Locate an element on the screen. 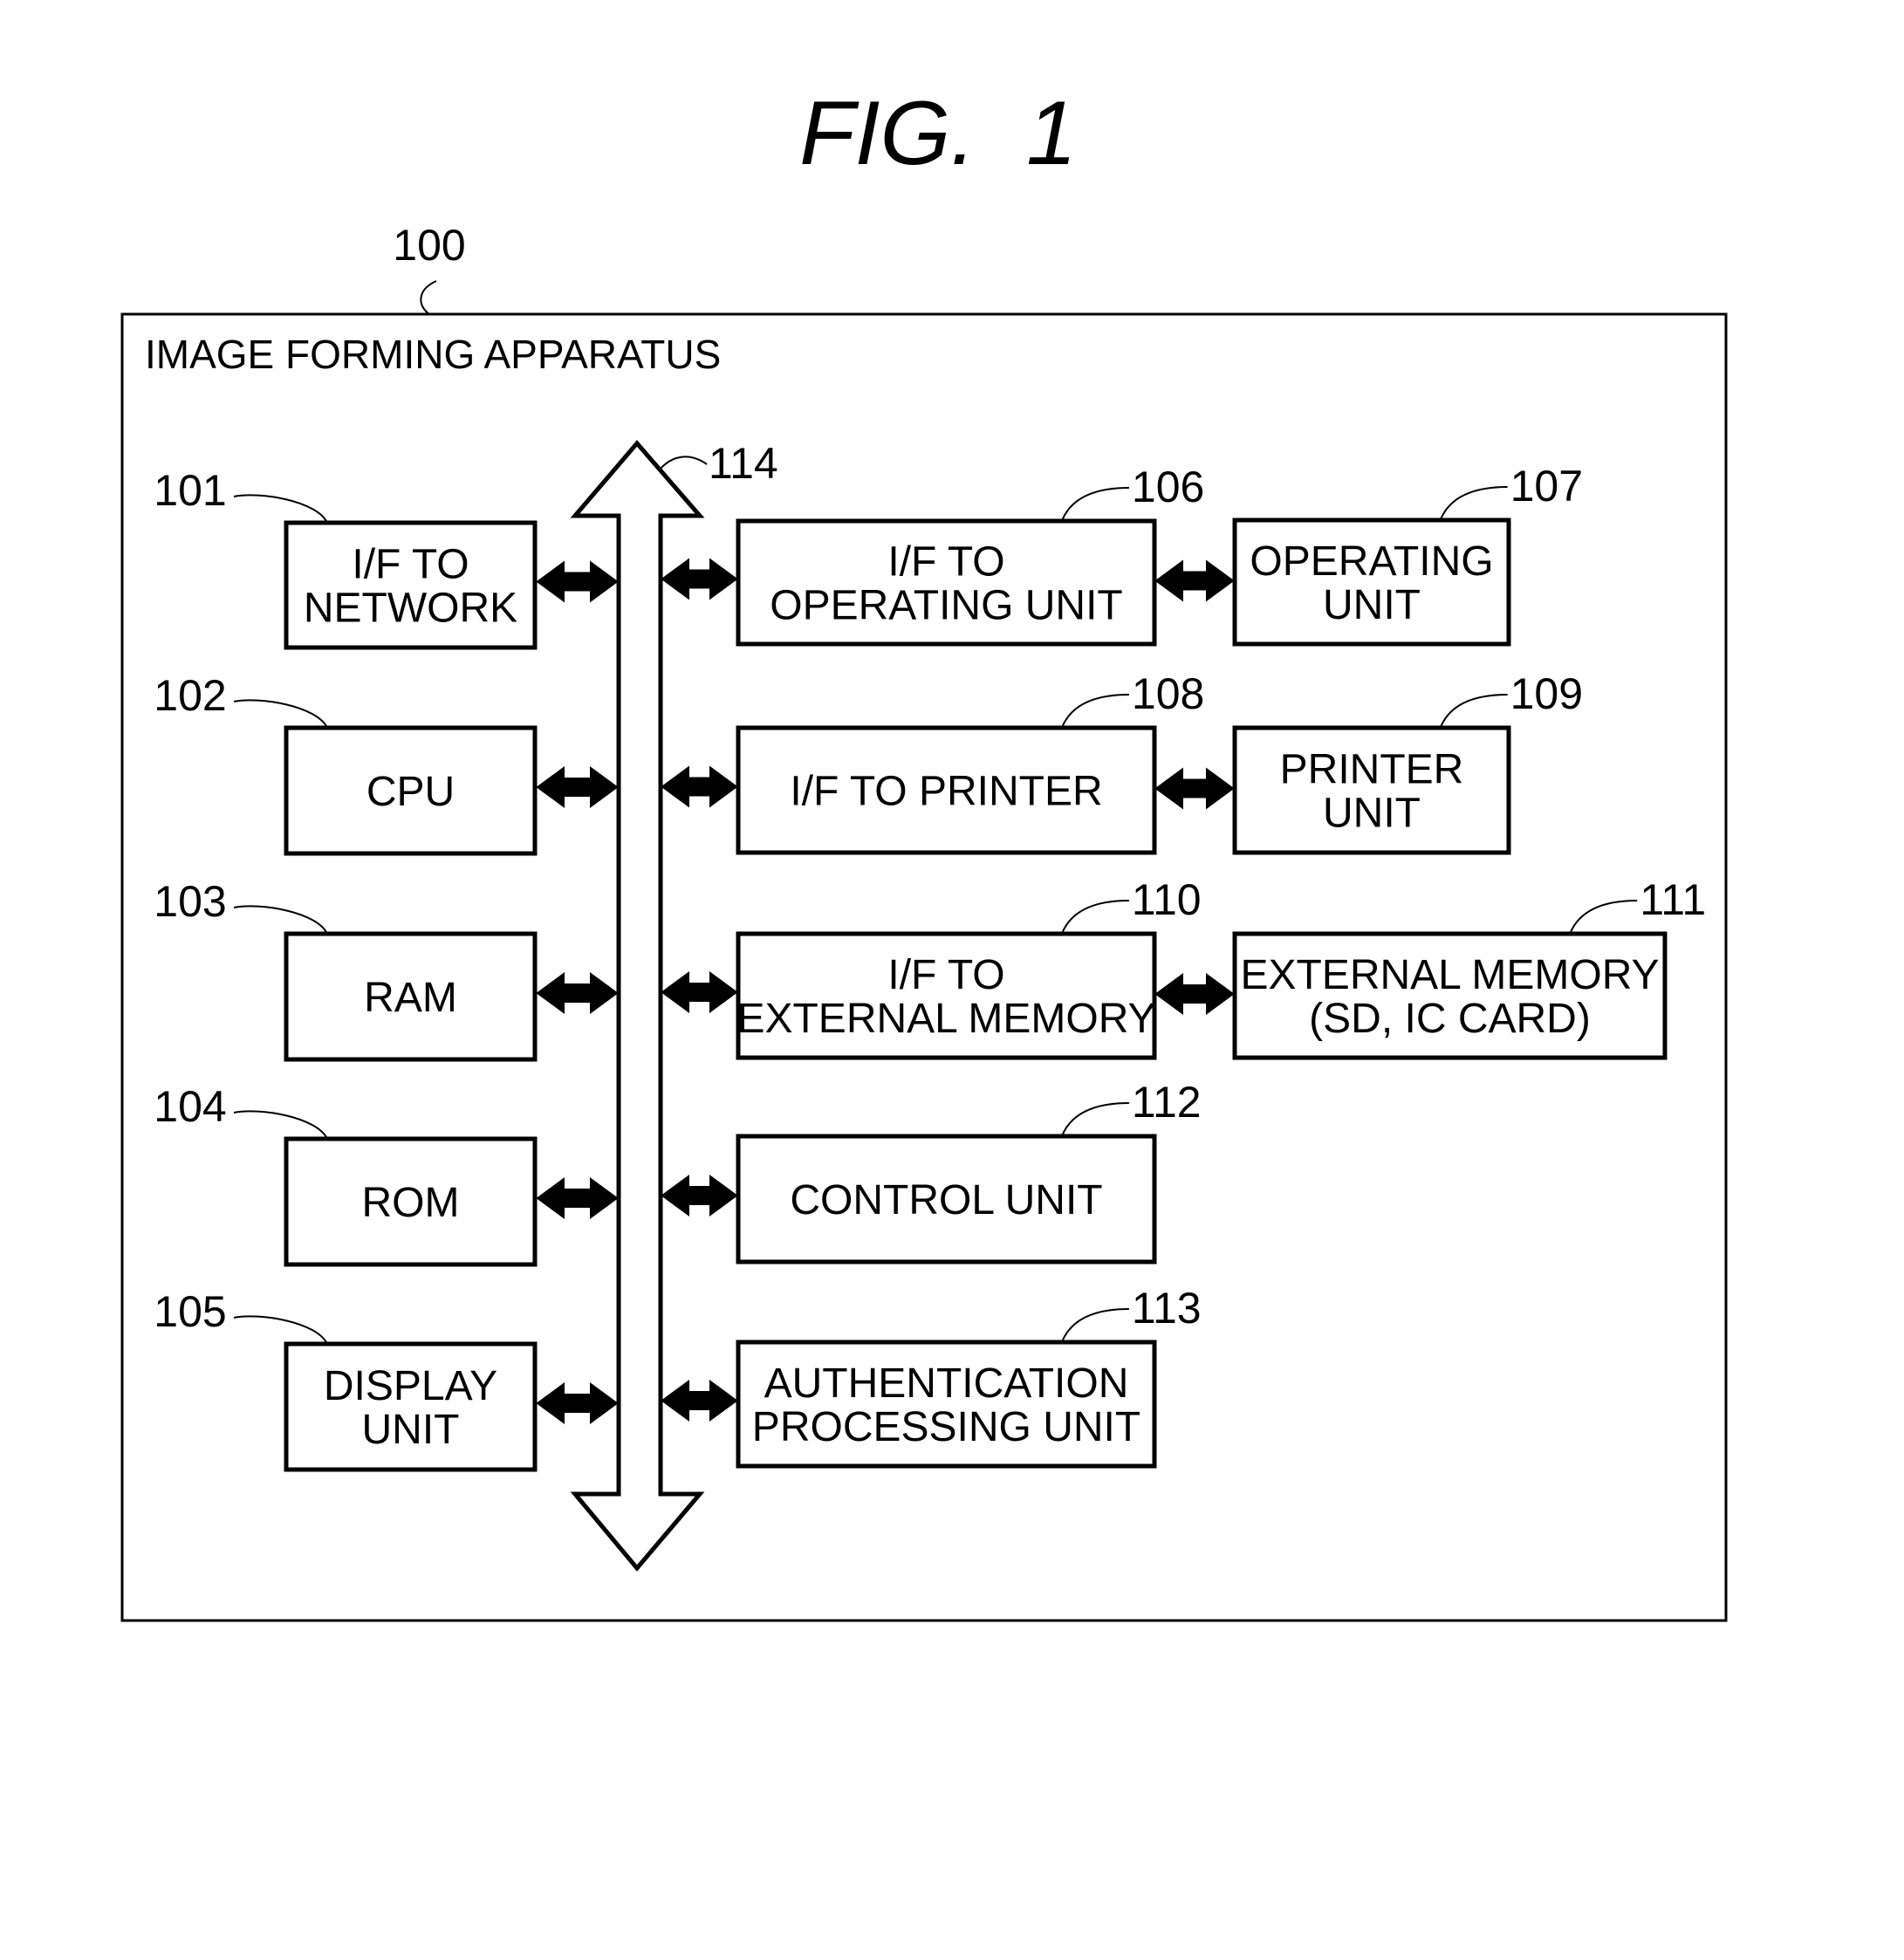 The height and width of the screenshot is (1960, 1904). apparatus-ref: 100 is located at coordinates (429, 246).